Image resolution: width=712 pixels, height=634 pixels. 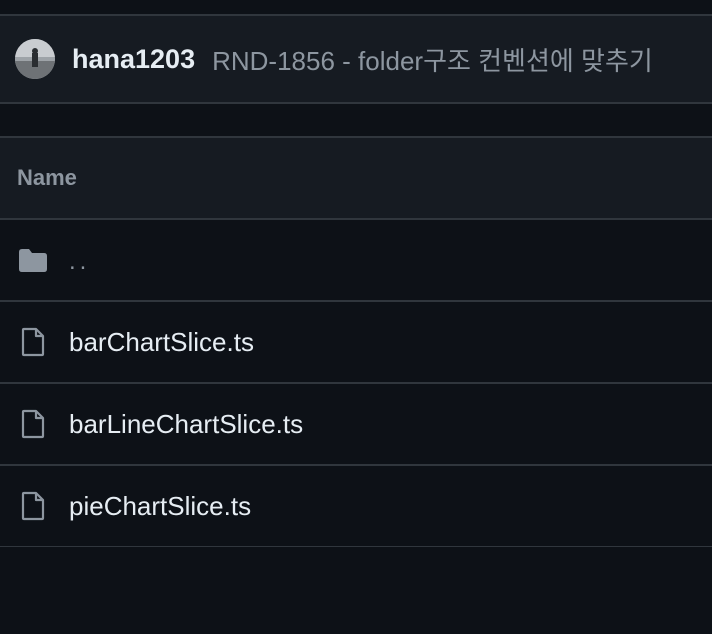 I want to click on avatar, so click(x=35, y=59).